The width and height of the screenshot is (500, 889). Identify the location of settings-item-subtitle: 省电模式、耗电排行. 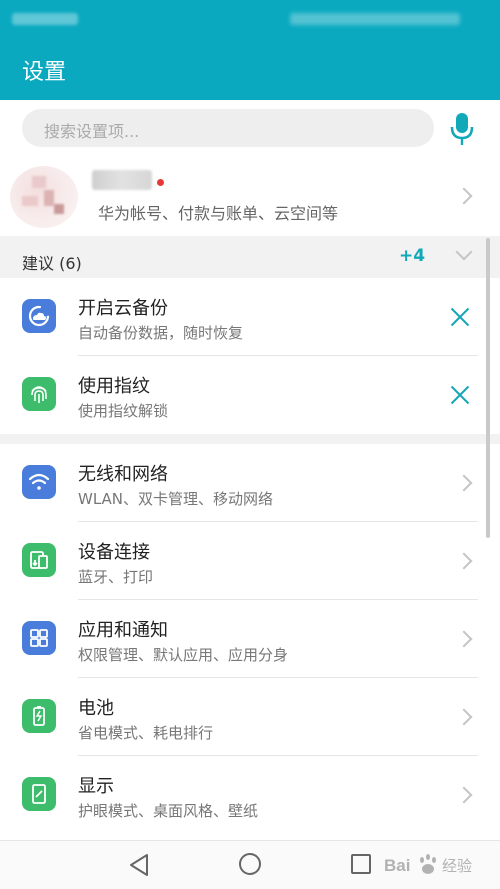
(146, 733).